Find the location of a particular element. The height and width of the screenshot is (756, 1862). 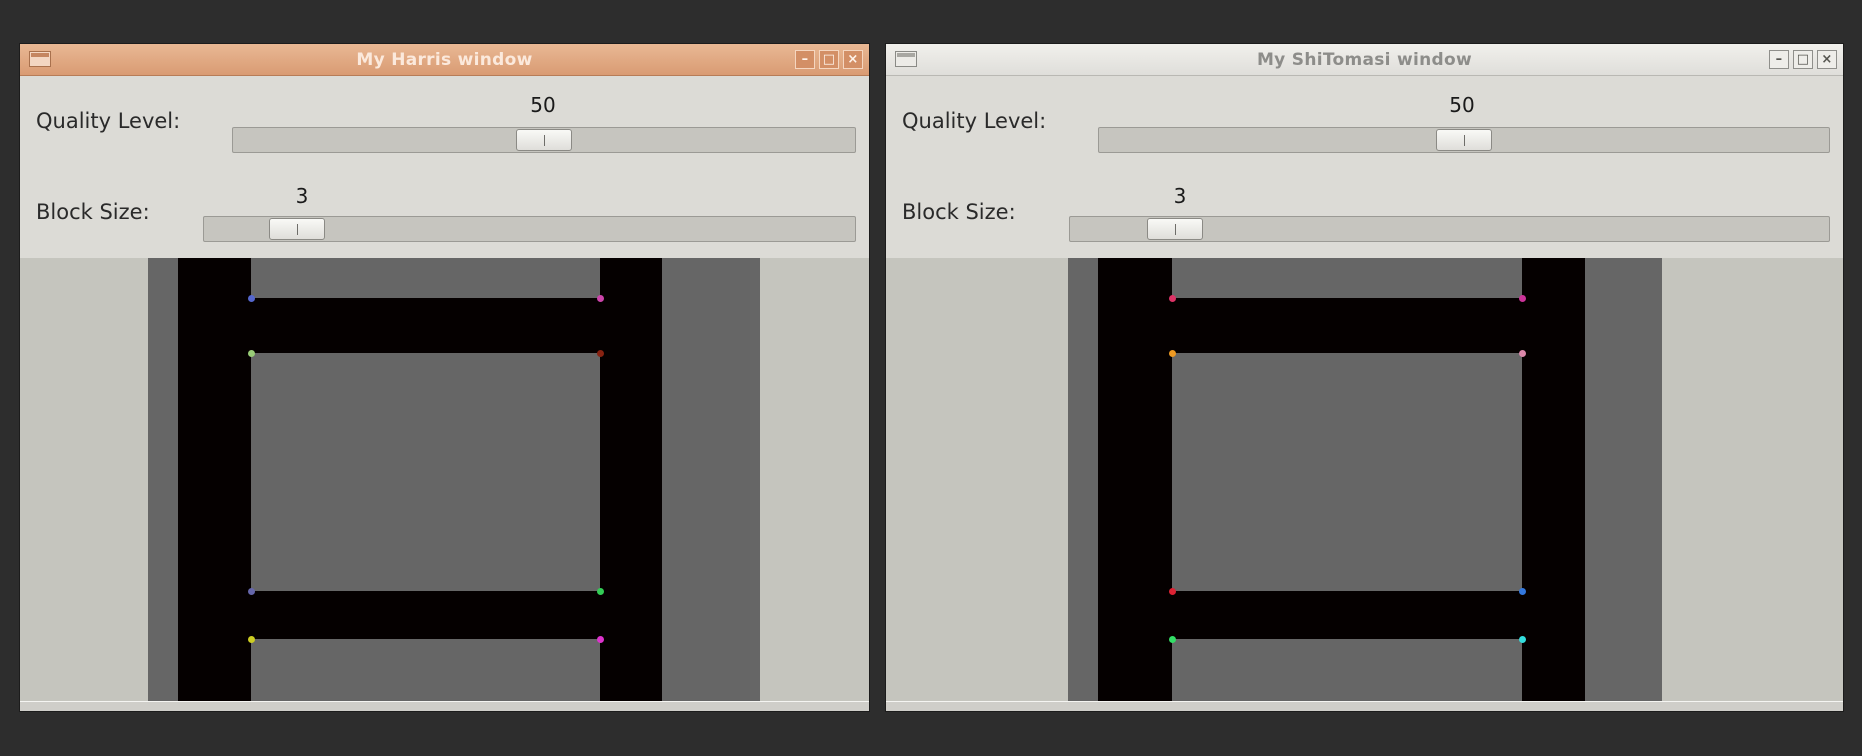

window-title: My ShiTomasi window is located at coordinates (1364, 59).